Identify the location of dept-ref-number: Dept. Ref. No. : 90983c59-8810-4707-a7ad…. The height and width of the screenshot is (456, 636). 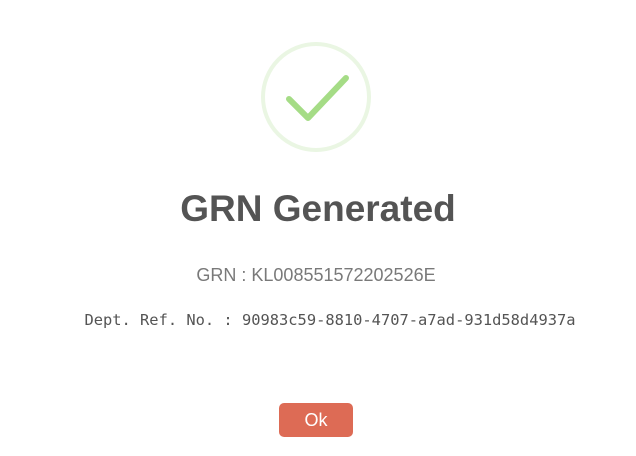
(330, 320).